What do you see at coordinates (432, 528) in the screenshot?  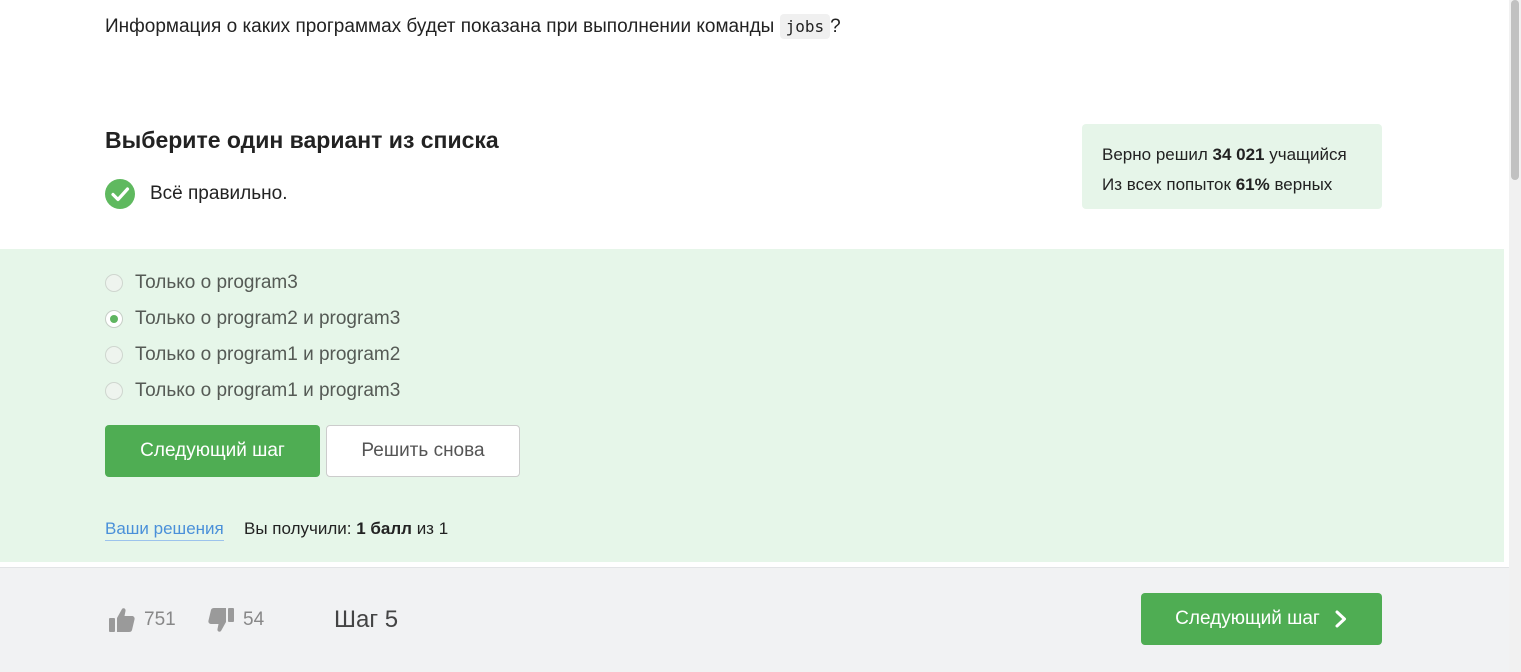 I see `score-suffix: из 1` at bounding box center [432, 528].